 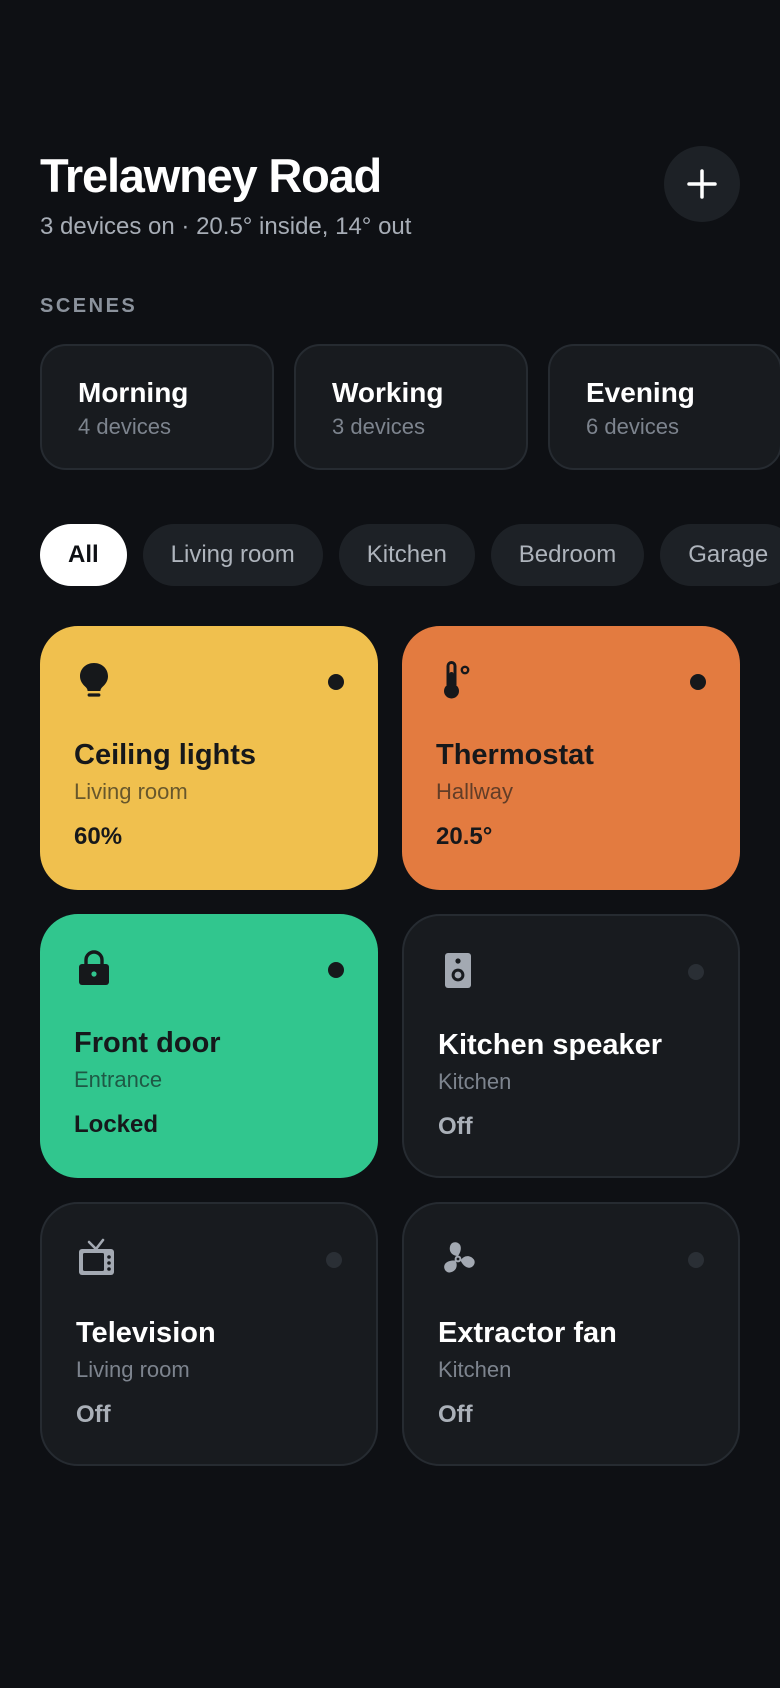 What do you see at coordinates (133, 392) in the screenshot?
I see `scene-name: Morning` at bounding box center [133, 392].